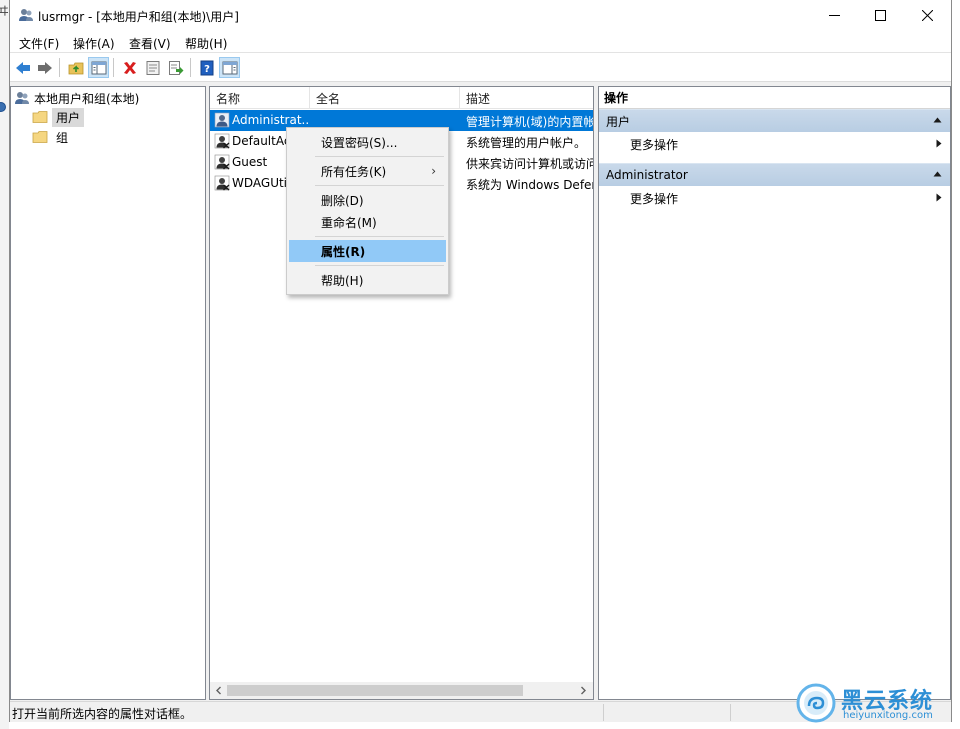 The height and width of the screenshot is (729, 960). I want to click on column-fullname: 全名, so click(385, 98).